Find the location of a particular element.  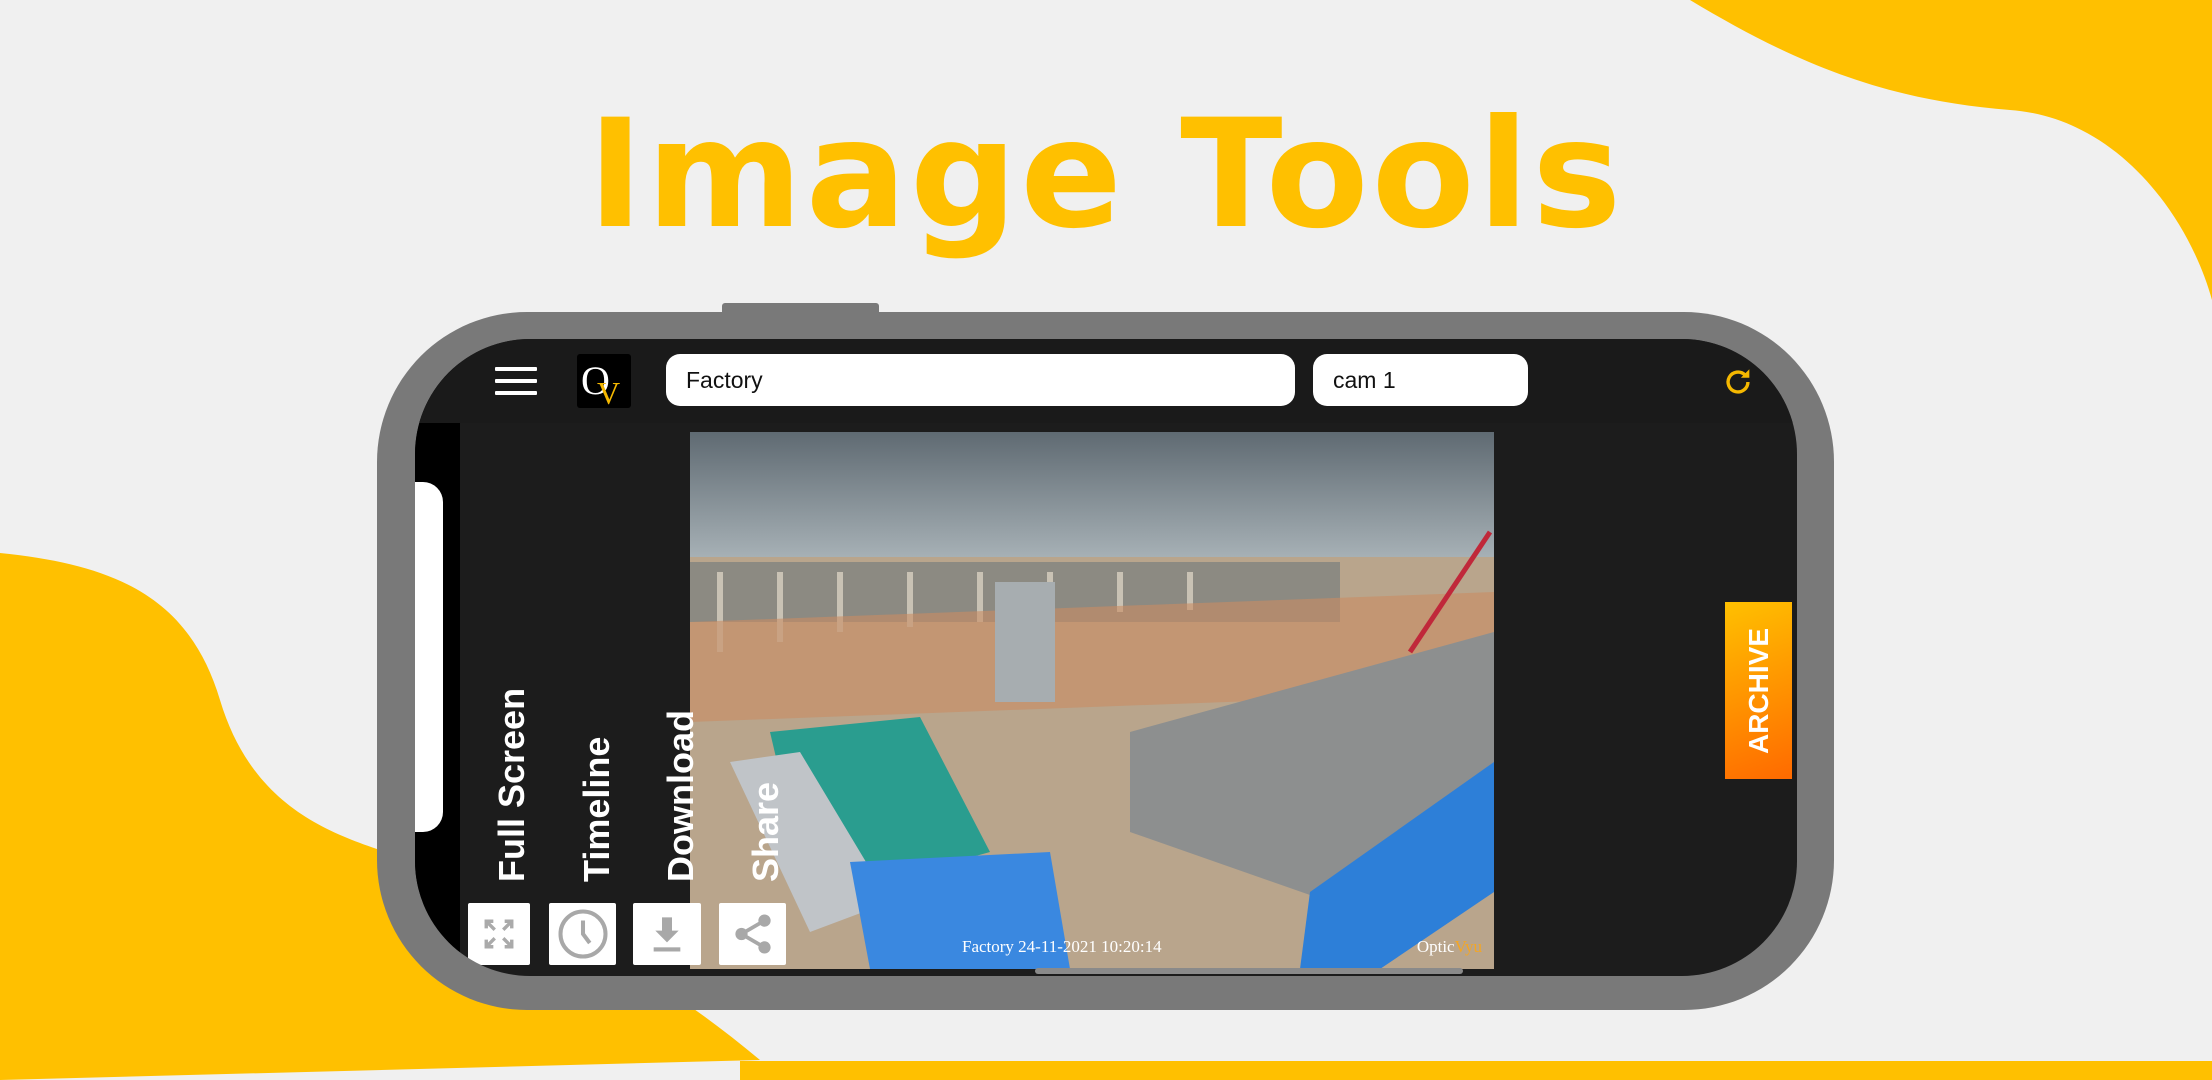

fullscreen-icon is located at coordinates (499, 934).